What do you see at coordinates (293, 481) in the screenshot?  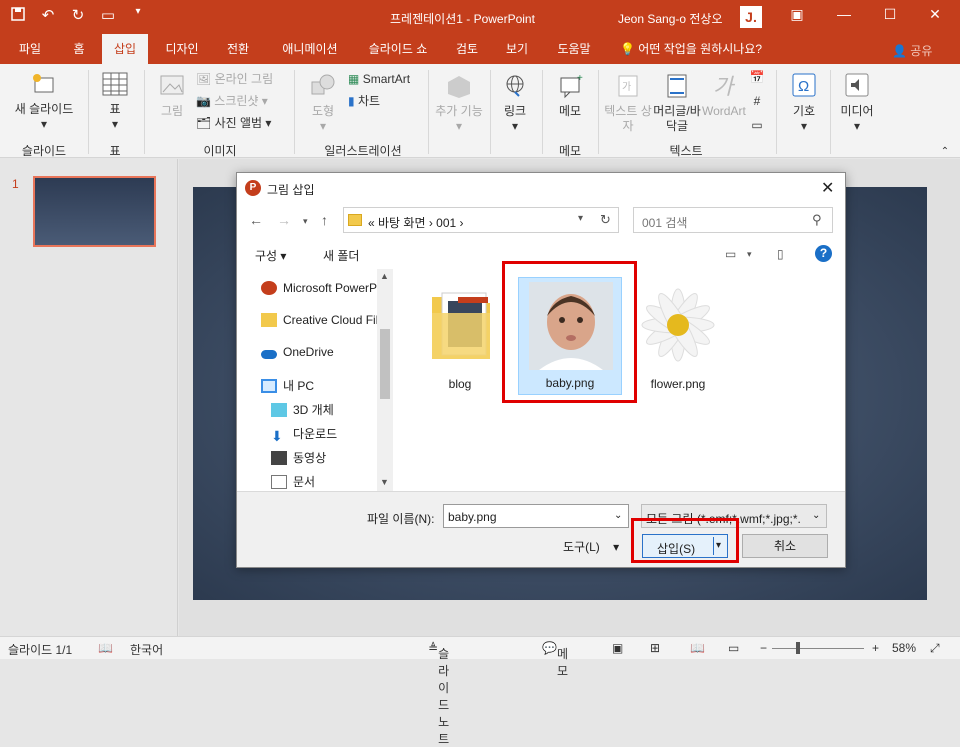 I see `nav-item-documents: 문서` at bounding box center [293, 481].